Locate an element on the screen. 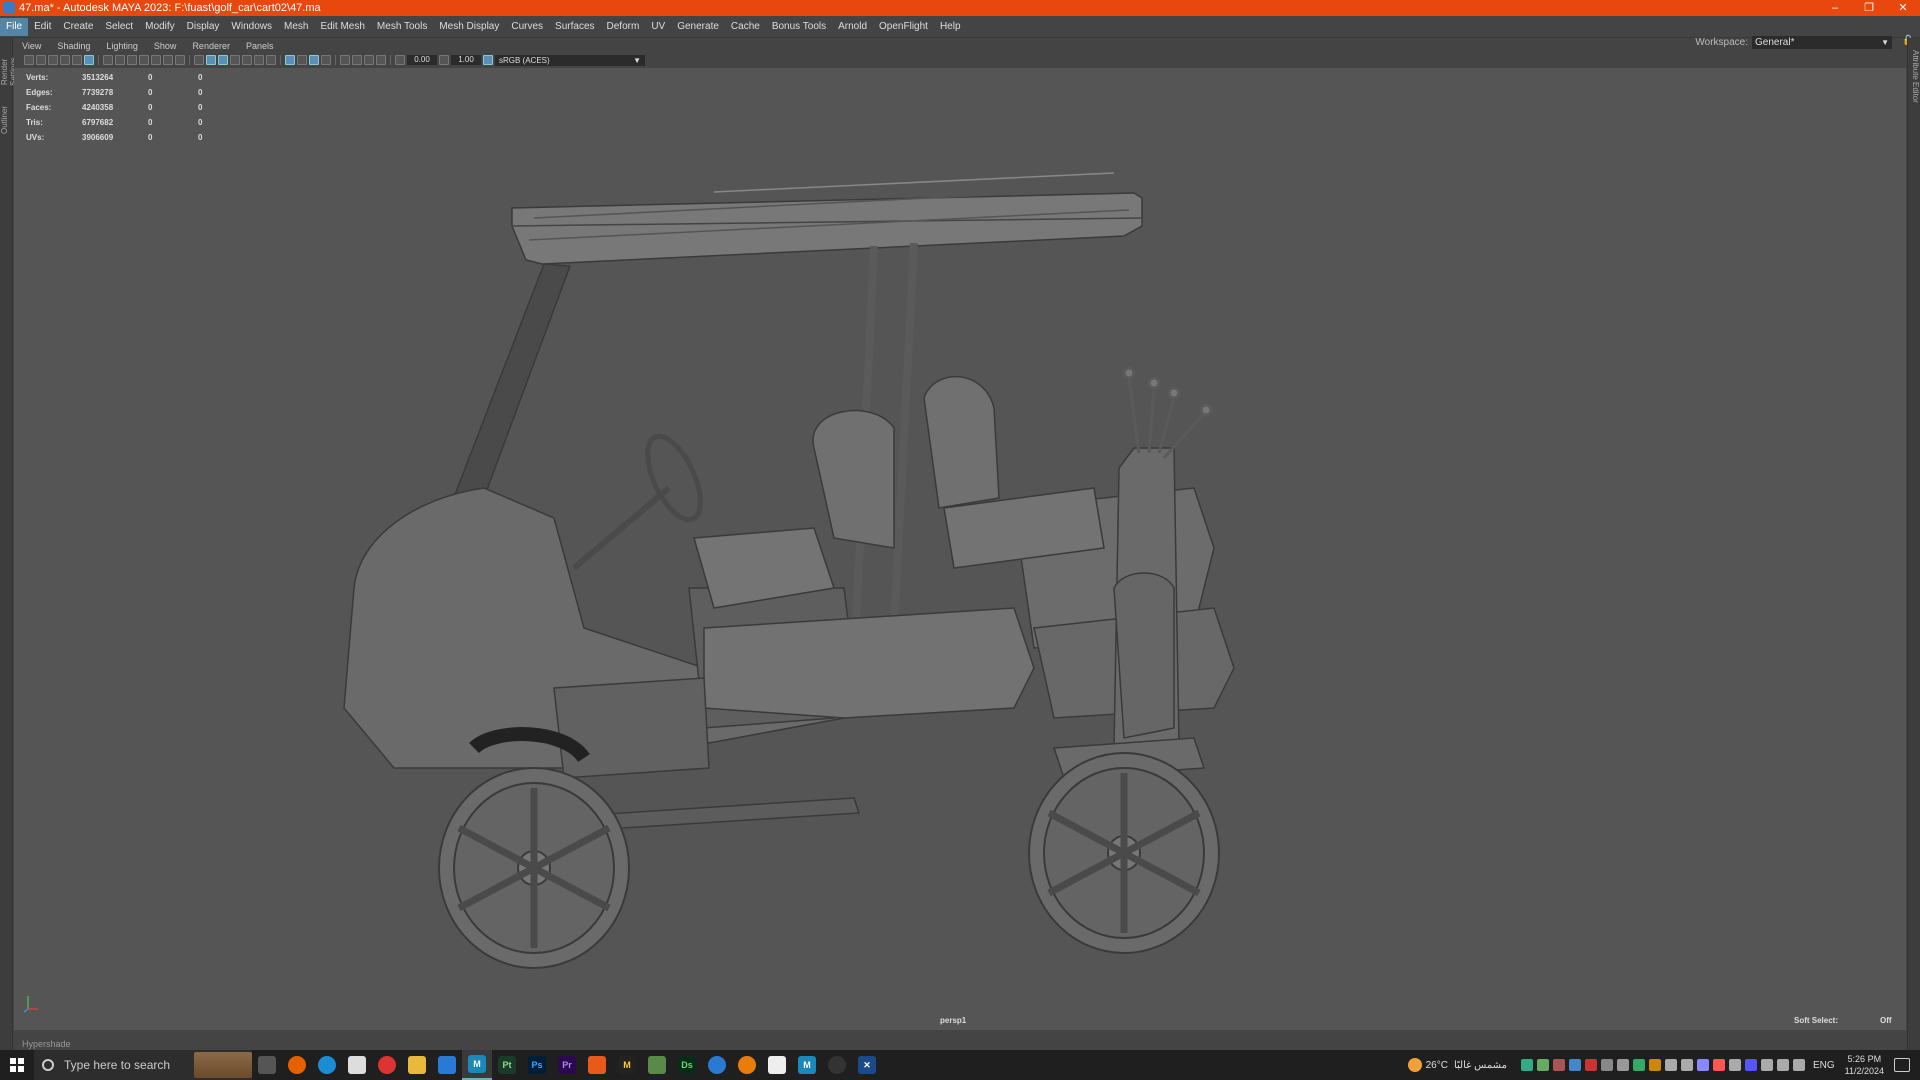 The image size is (1920, 1080). keyboard-icon is located at coordinates (1766, 1065).